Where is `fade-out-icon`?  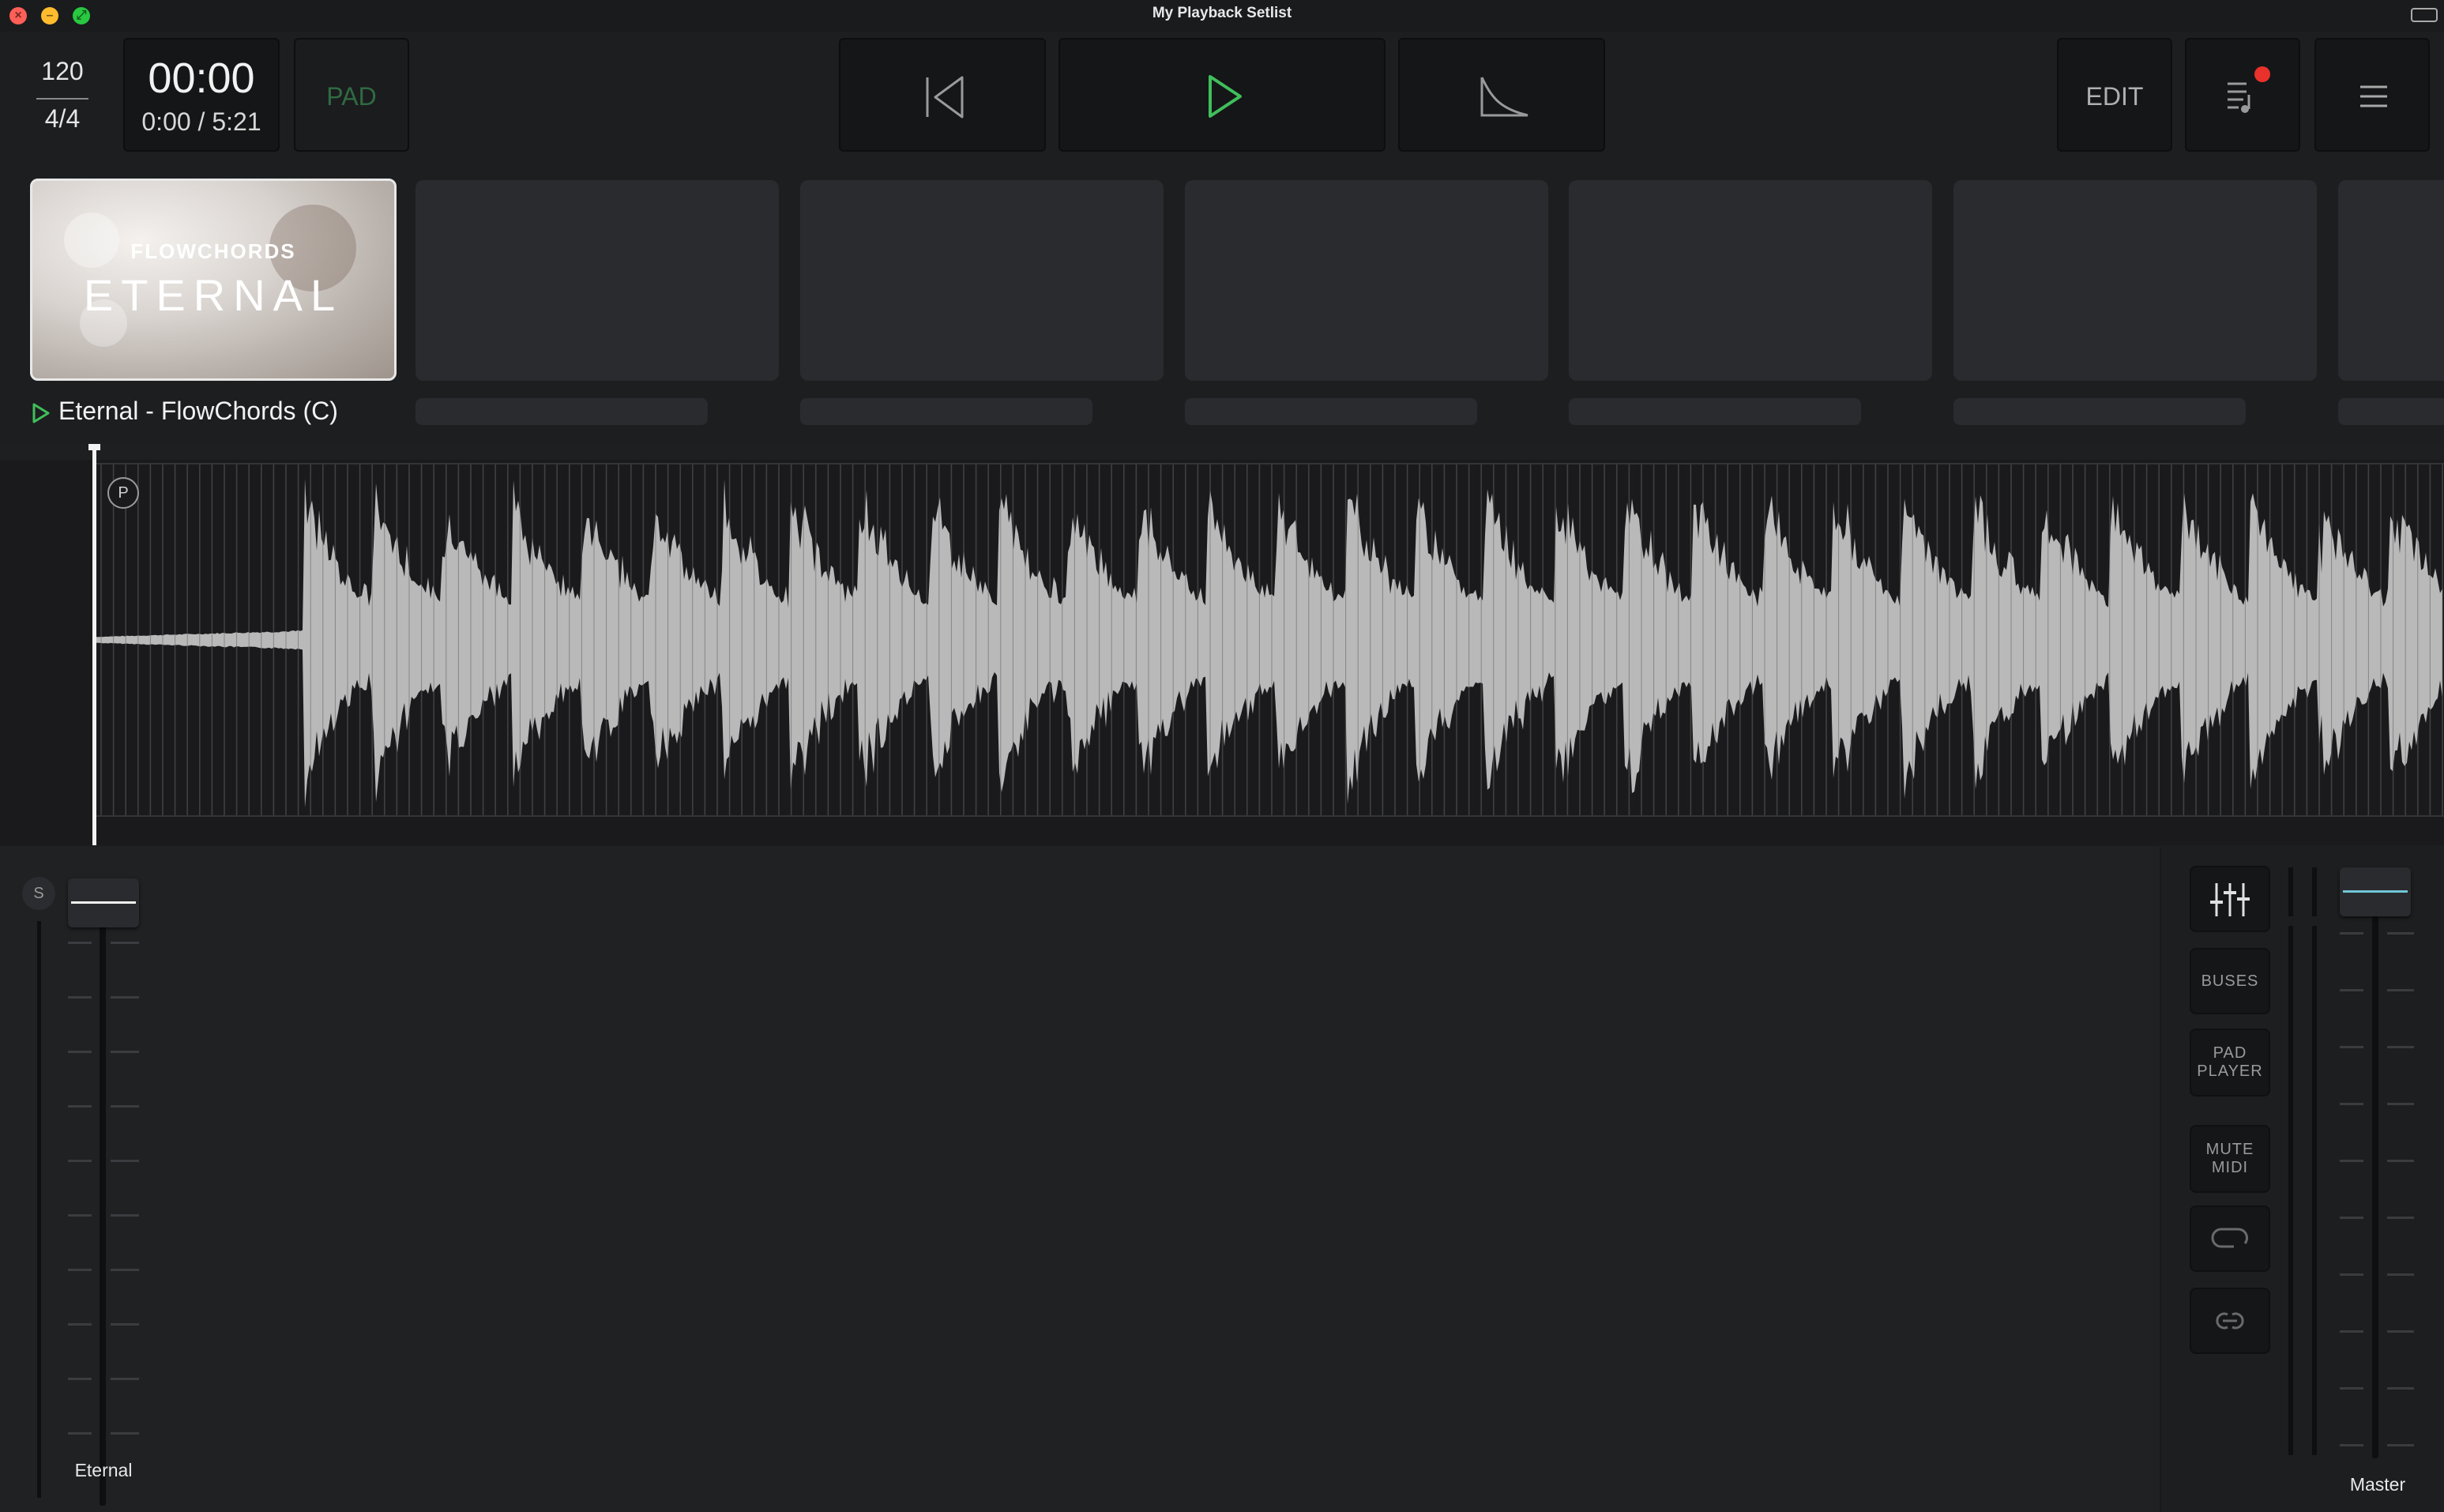
fade-out-icon is located at coordinates (1504, 97).